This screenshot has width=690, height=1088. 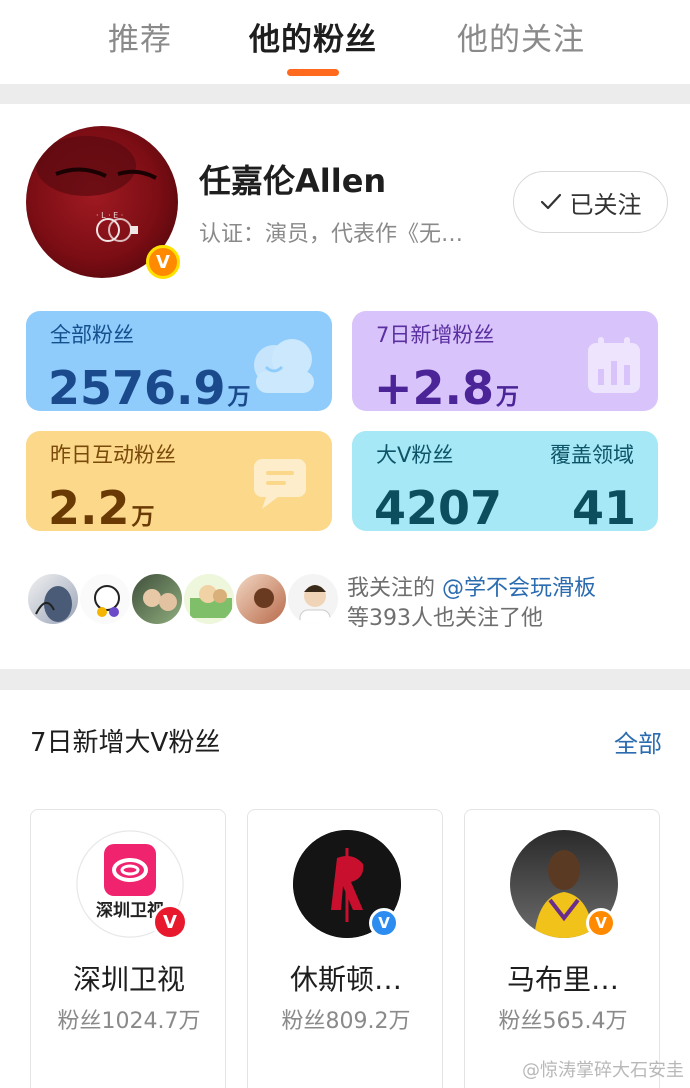 I want to click on stat-interactive-label: 昨日互动粉丝, so click(x=113, y=455).